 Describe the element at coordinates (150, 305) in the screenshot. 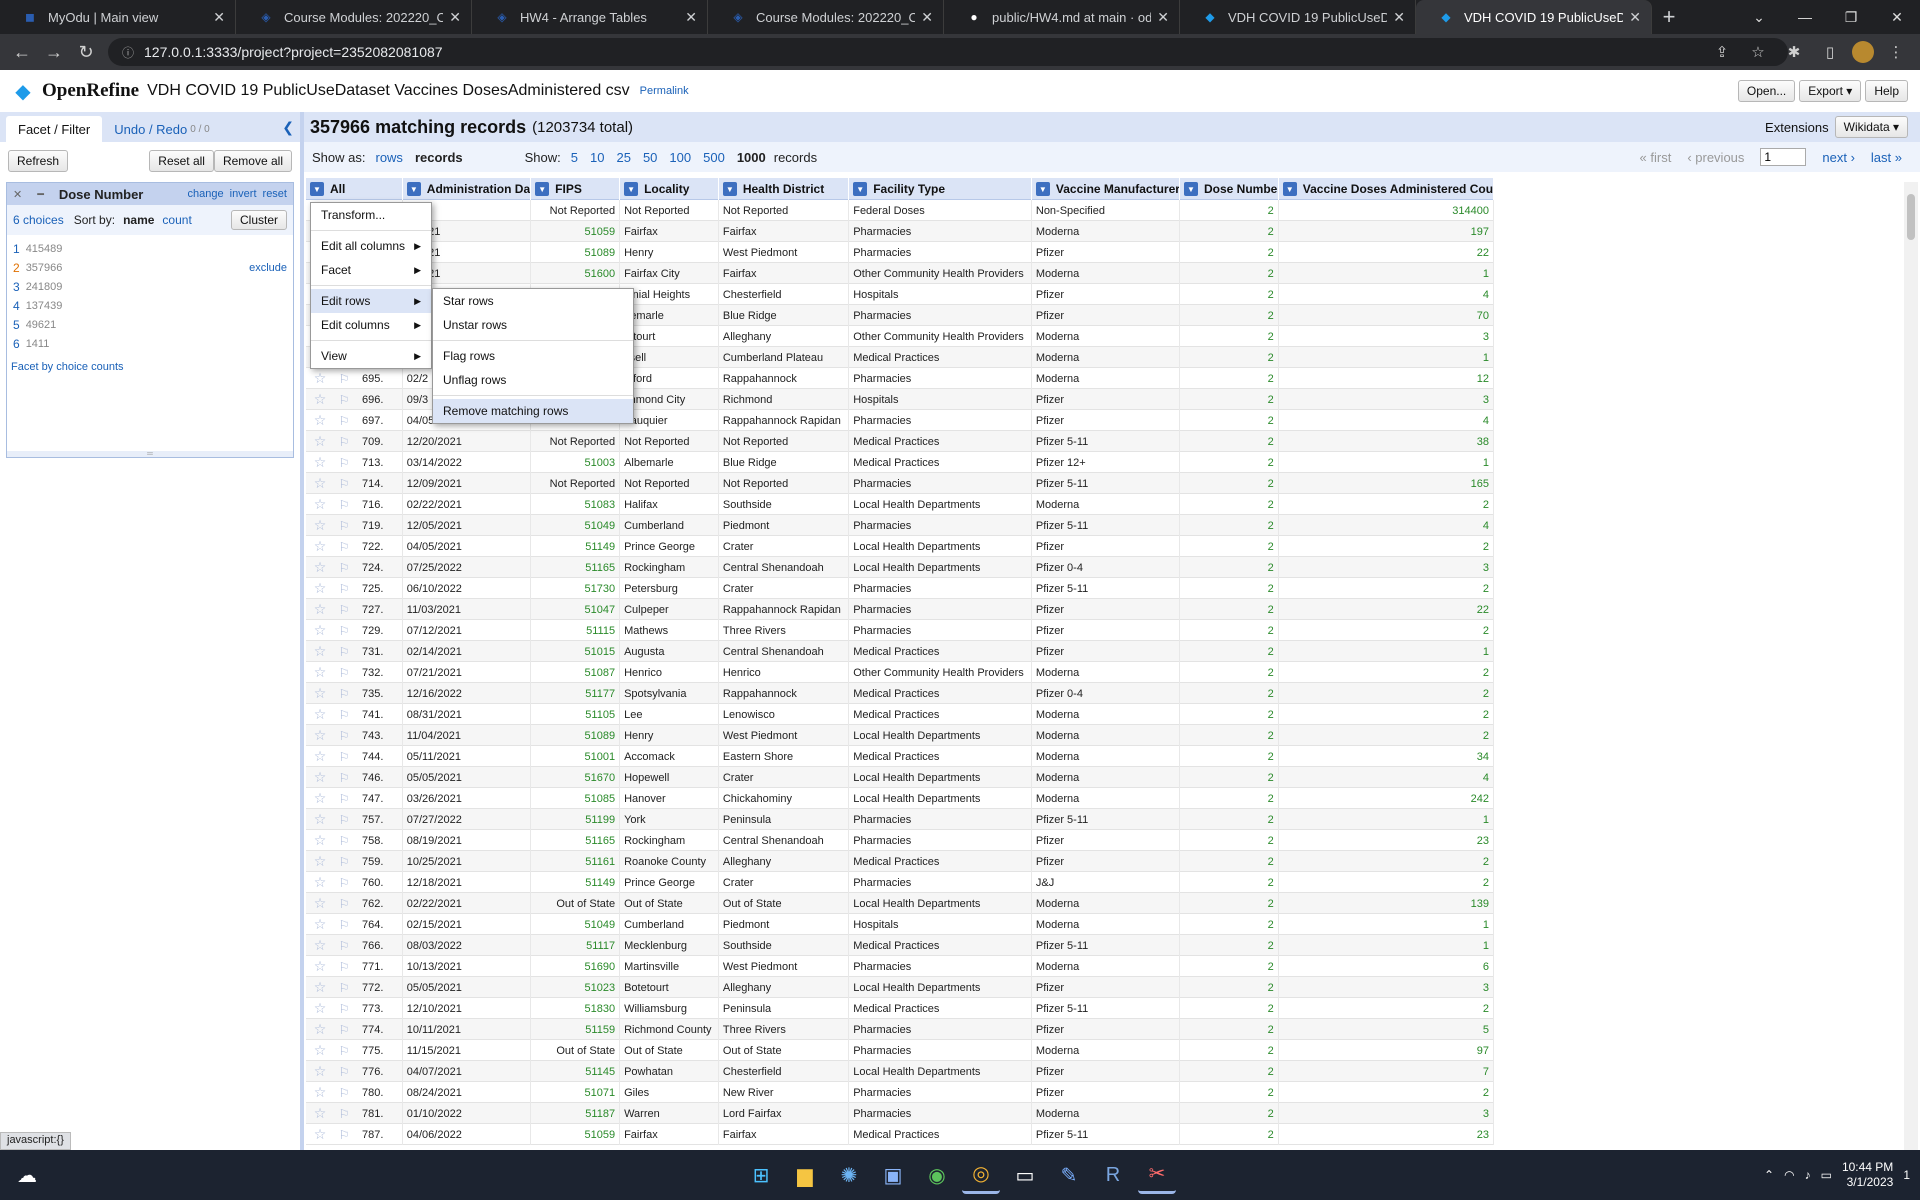

I see `facet-choice: 4 137439` at that location.